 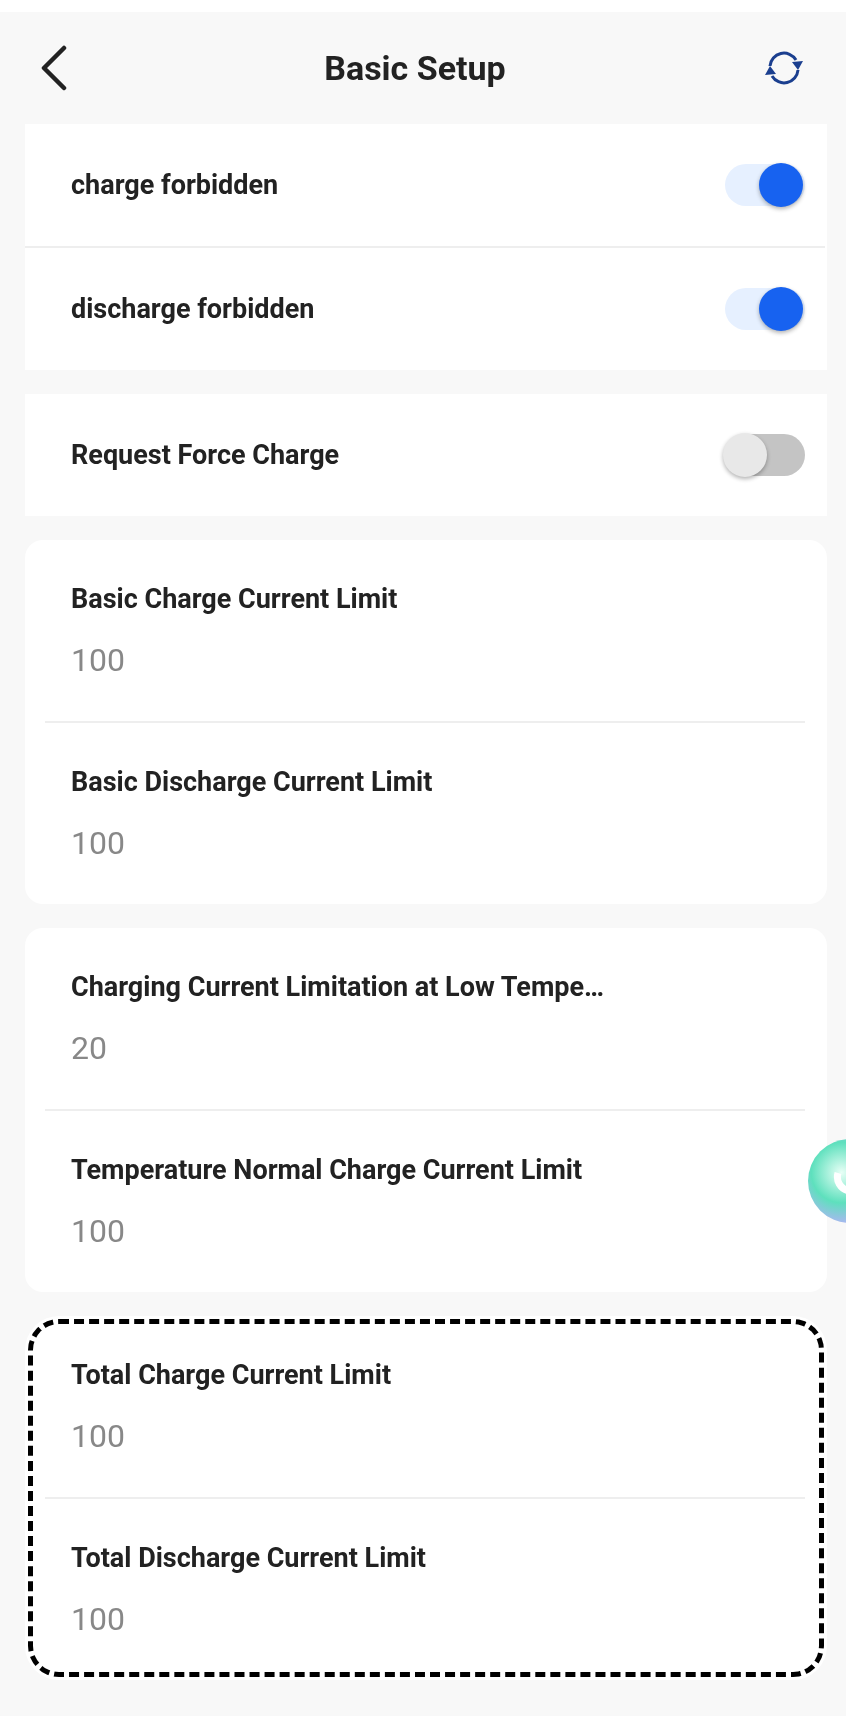 What do you see at coordinates (175, 185) in the screenshot?
I see `setting-label: charge forbidden` at bounding box center [175, 185].